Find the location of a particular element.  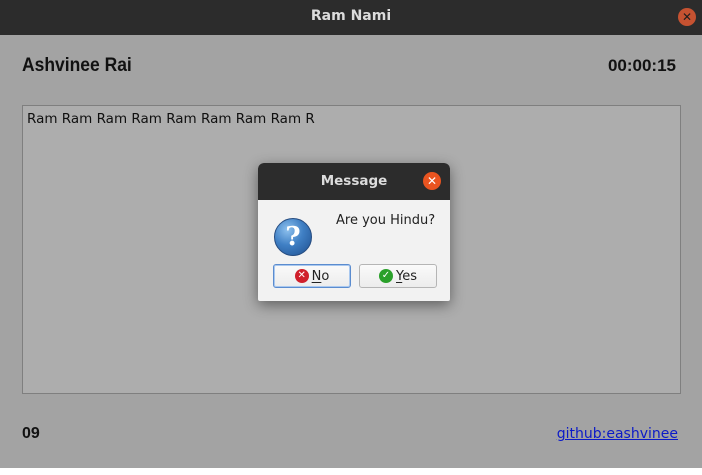

desktop-background is located at coordinates (351, 471).